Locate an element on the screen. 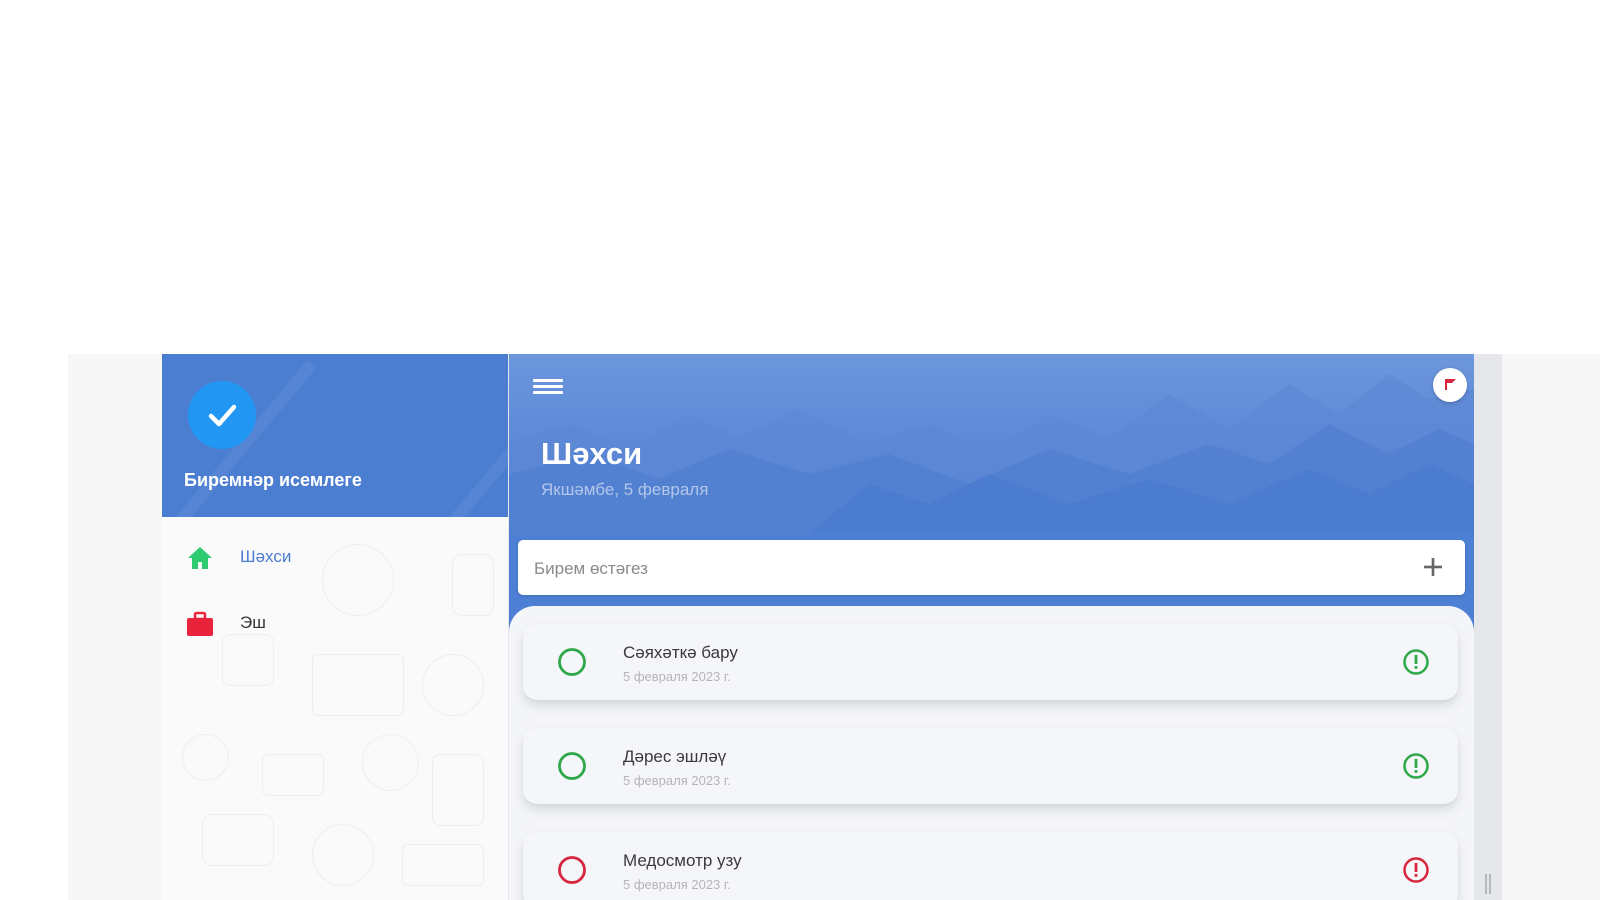  sidebar-item-label: Эш is located at coordinates (253, 622).